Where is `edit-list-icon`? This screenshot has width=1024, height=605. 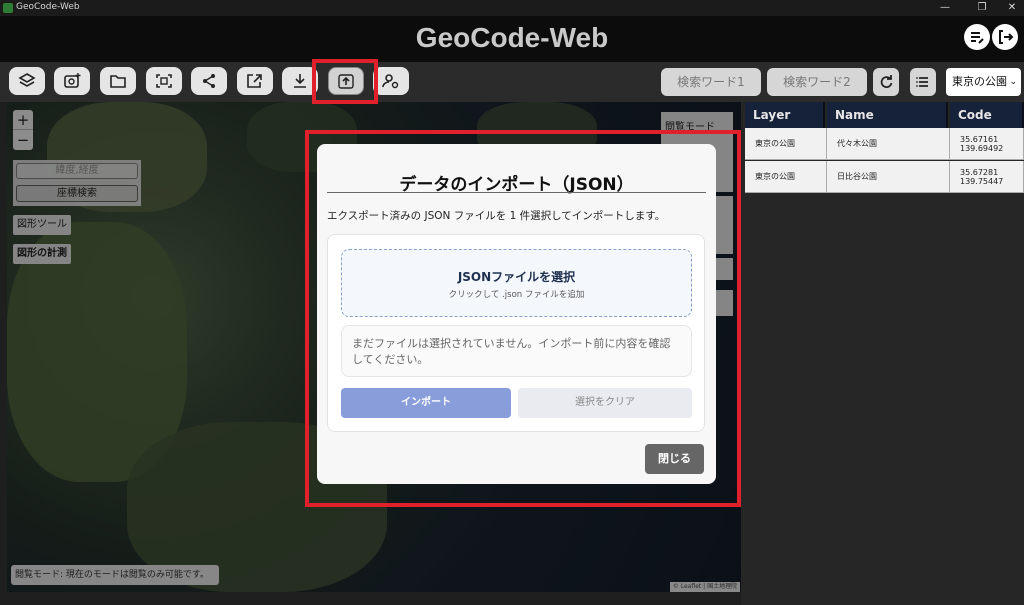 edit-list-icon is located at coordinates (977, 38).